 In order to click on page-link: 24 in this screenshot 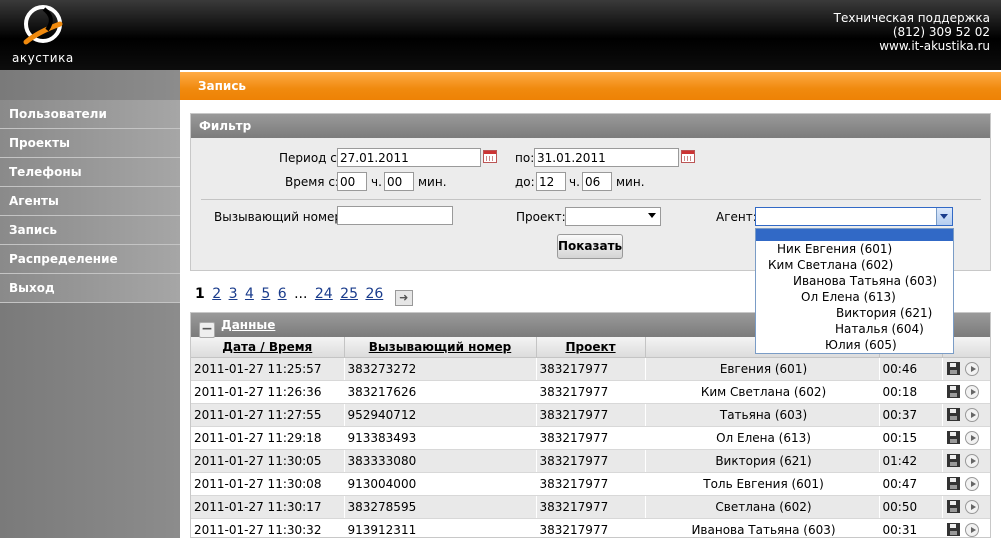, I will do `click(324, 294)`.